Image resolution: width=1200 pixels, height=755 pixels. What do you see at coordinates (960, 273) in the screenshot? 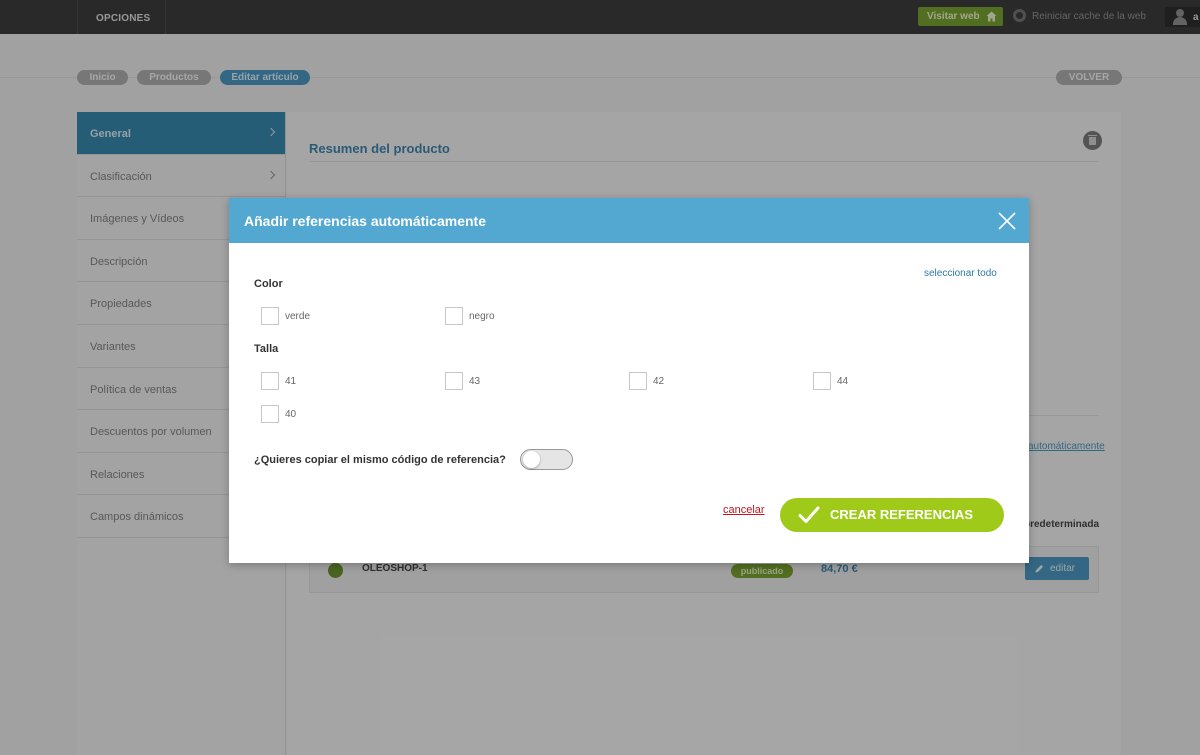
I see `select-all-link: seleccionar todo` at bounding box center [960, 273].